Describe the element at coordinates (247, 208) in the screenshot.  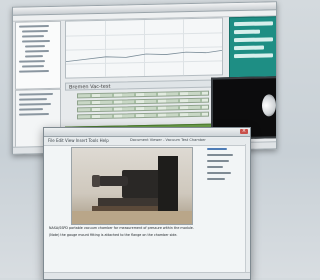
I see `vertical-scrollbar` at that location.